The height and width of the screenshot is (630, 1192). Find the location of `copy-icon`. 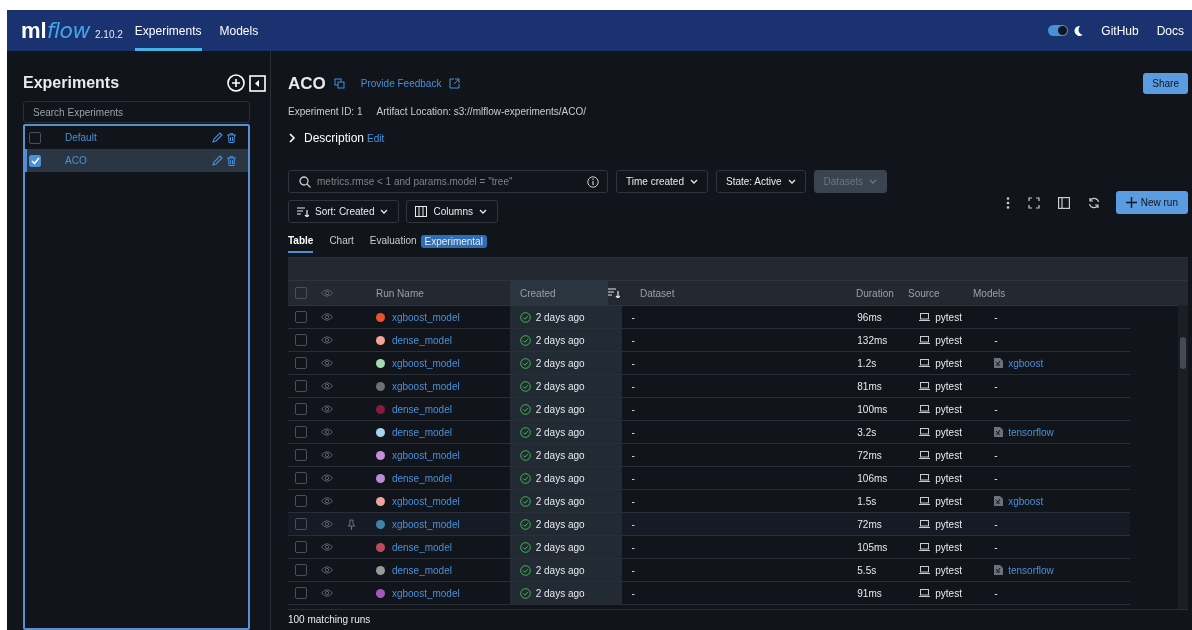

copy-icon is located at coordinates (339, 83).